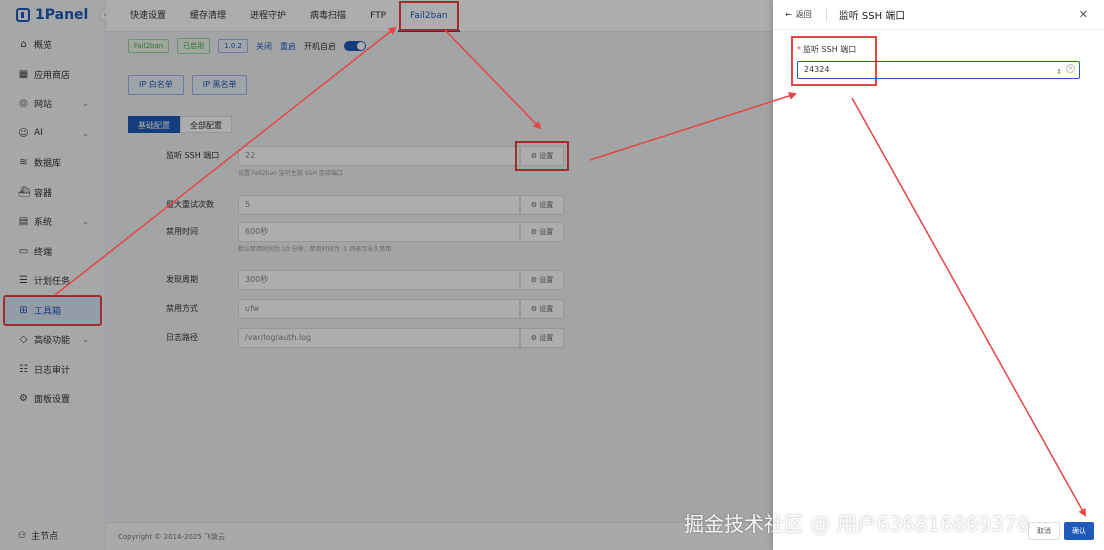 This screenshot has width=1104, height=550. I want to click on back-label: 返回, so click(803, 14).